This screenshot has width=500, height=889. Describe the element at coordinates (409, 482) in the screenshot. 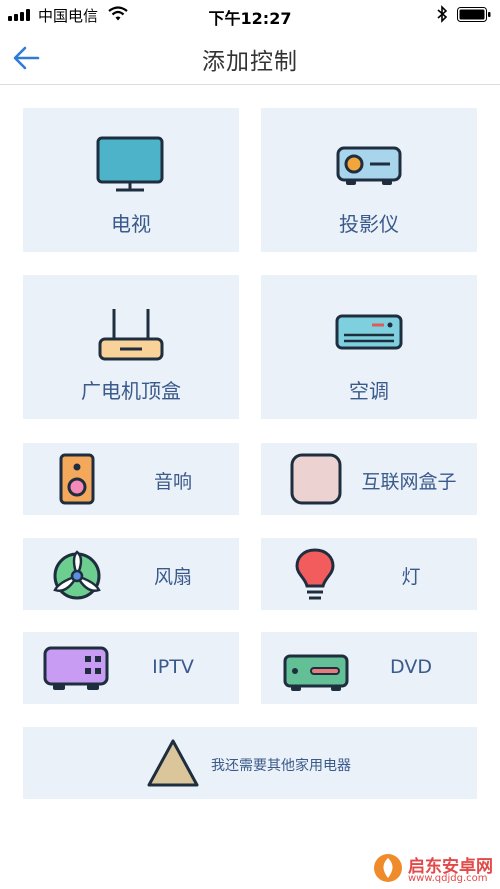

I see `tile-internet-box-label: 互联网盒子` at that location.